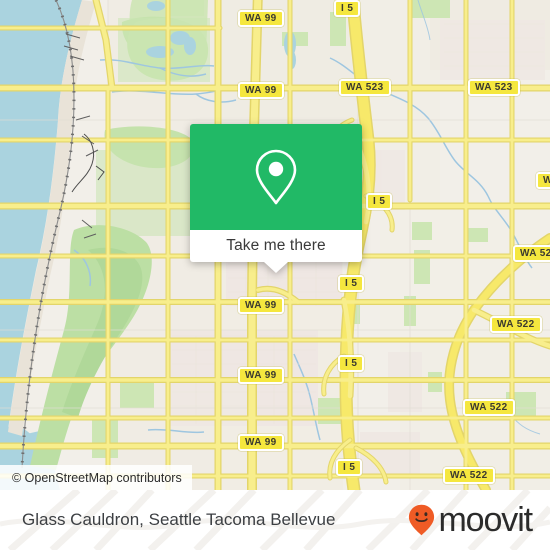  Describe the element at coordinates (276, 267) in the screenshot. I see `callout-tail` at that location.